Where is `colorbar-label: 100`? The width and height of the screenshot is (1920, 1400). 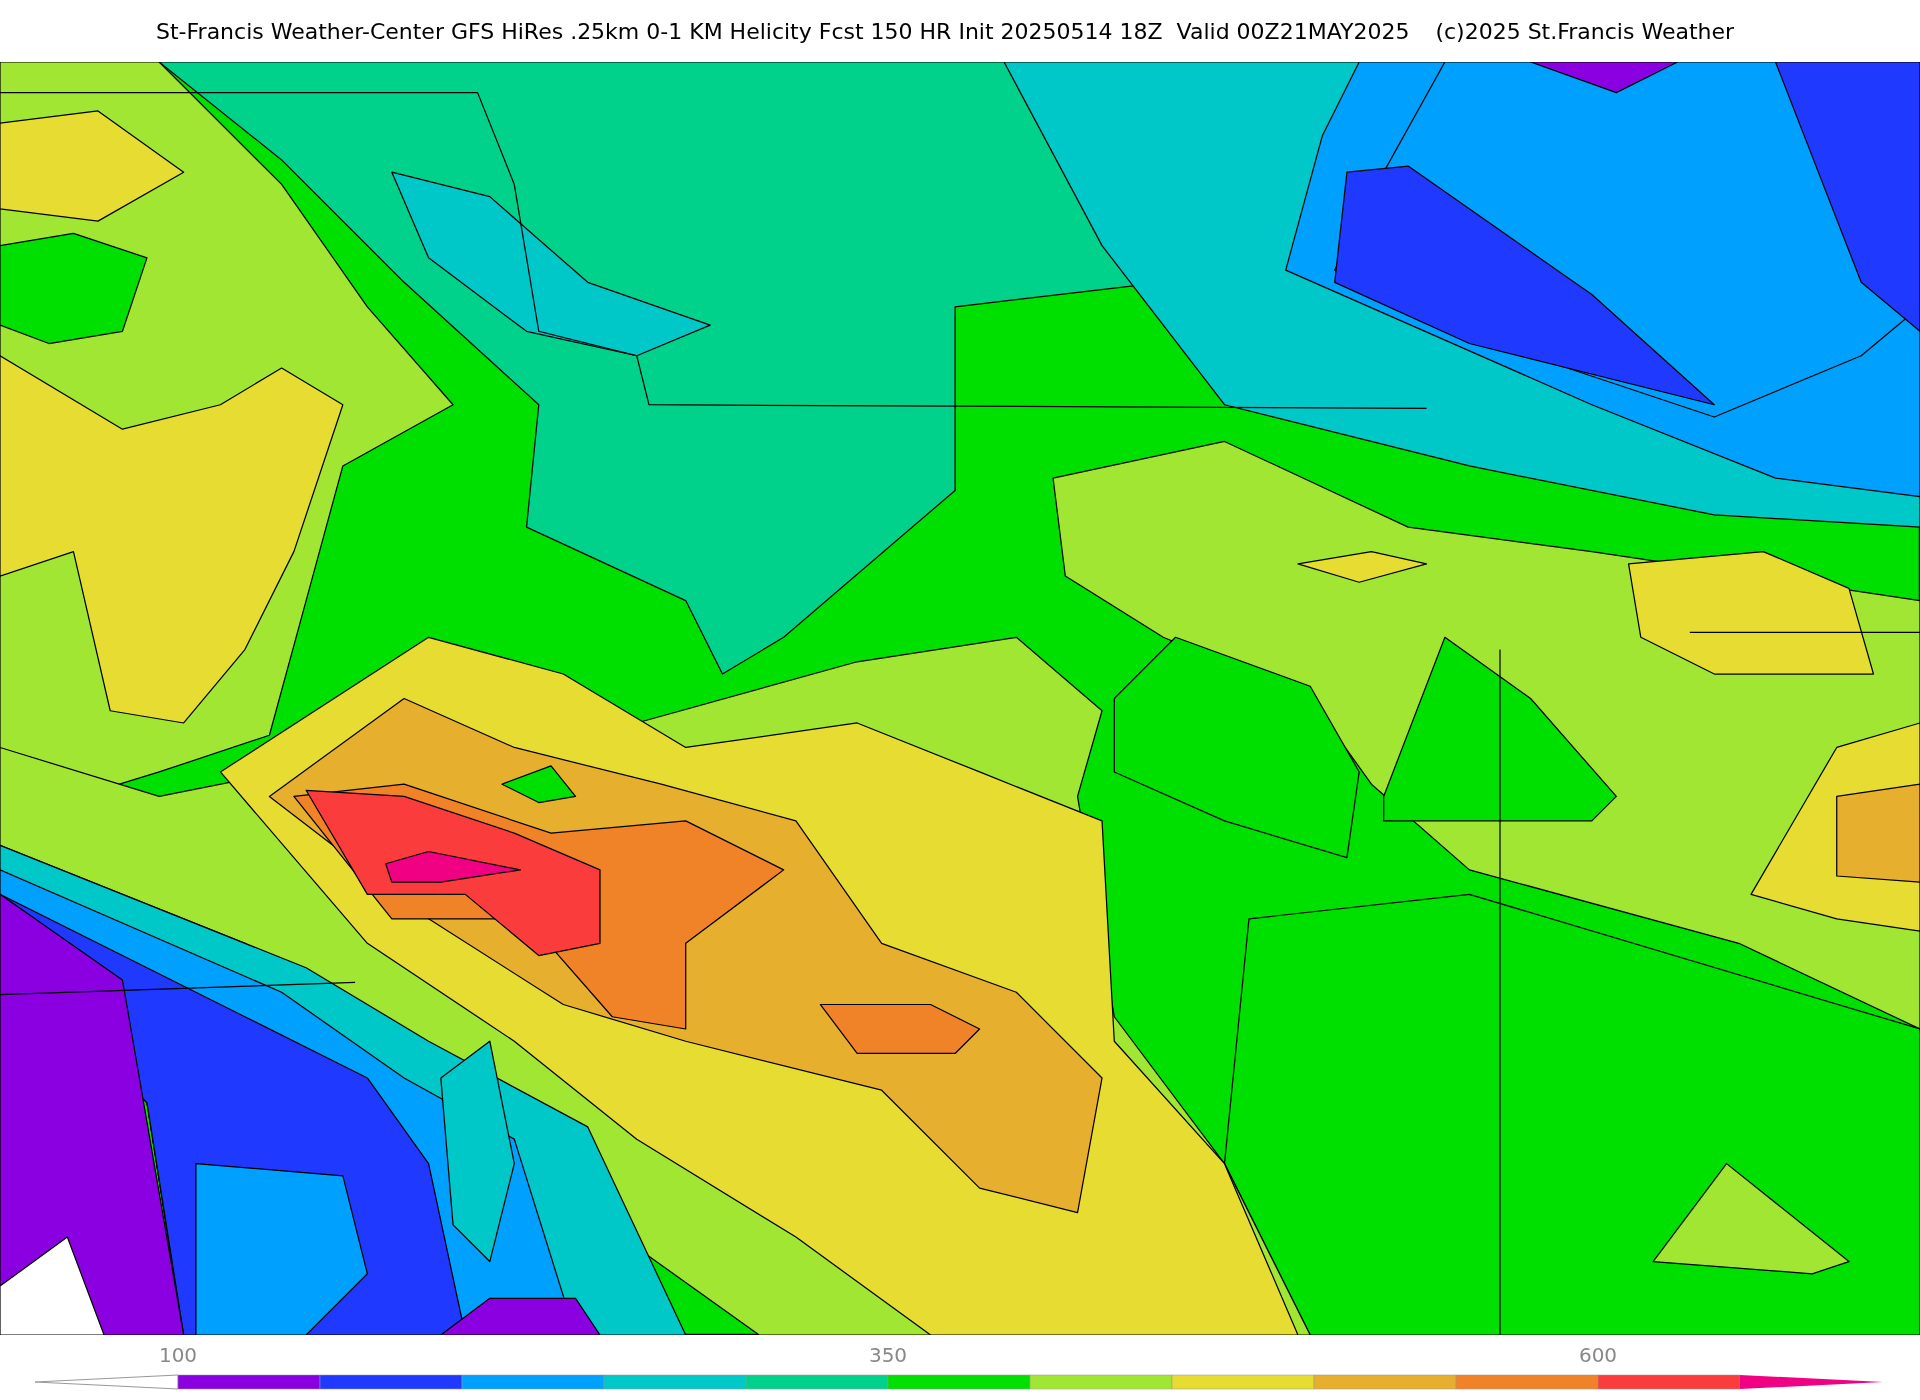
colorbar-label: 100 is located at coordinates (178, 1355).